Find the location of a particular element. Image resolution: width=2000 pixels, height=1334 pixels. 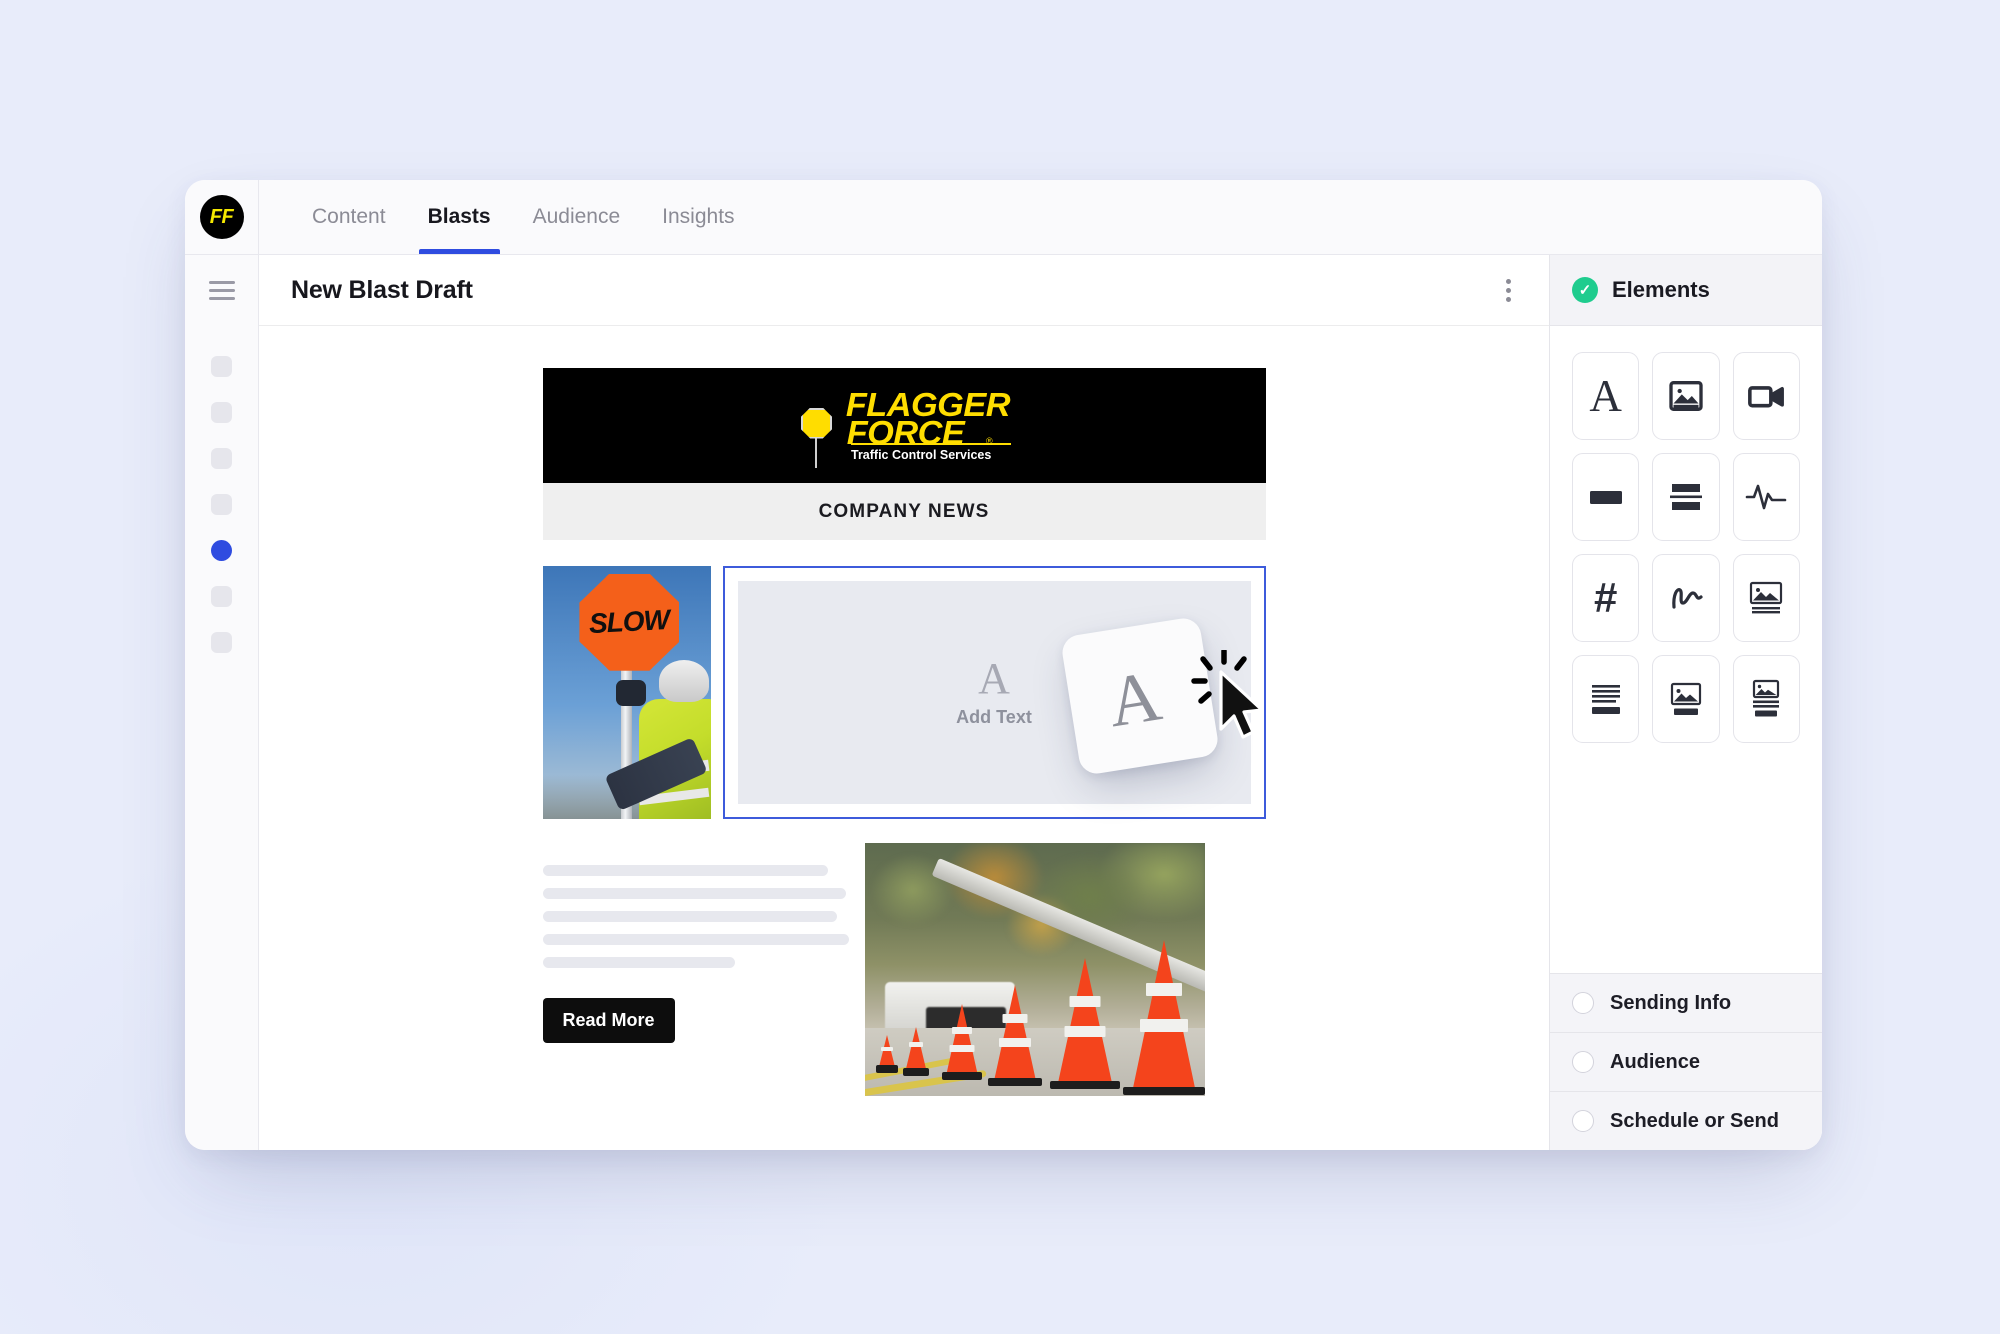

text-icon: A is located at coordinates (1605, 395).